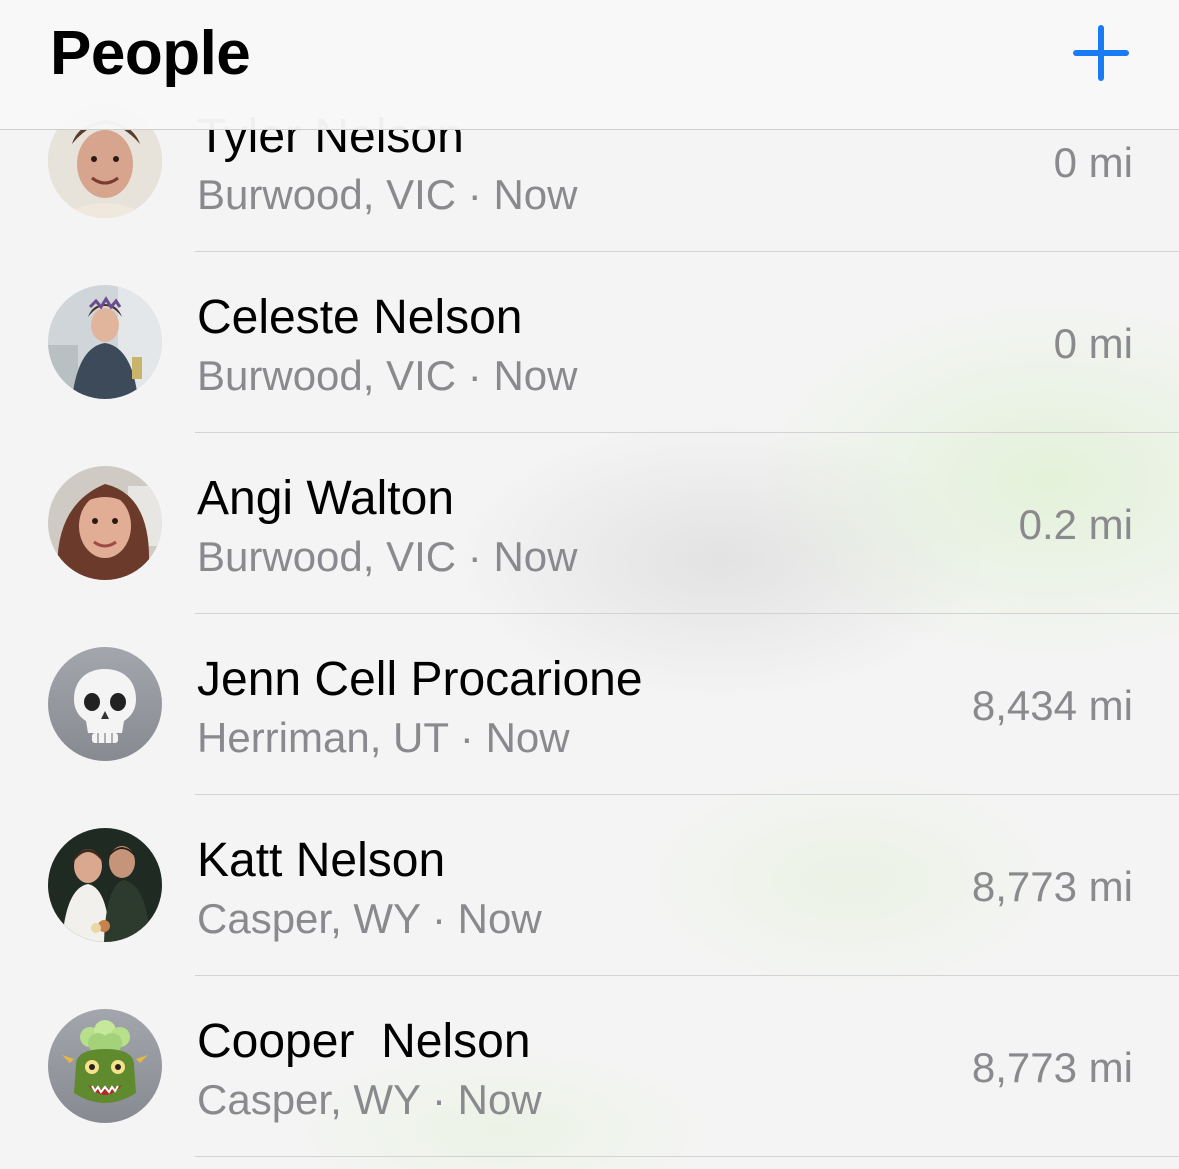 The image size is (1179, 1169). I want to click on person-distance: 8,434 mi, so click(1052, 705).